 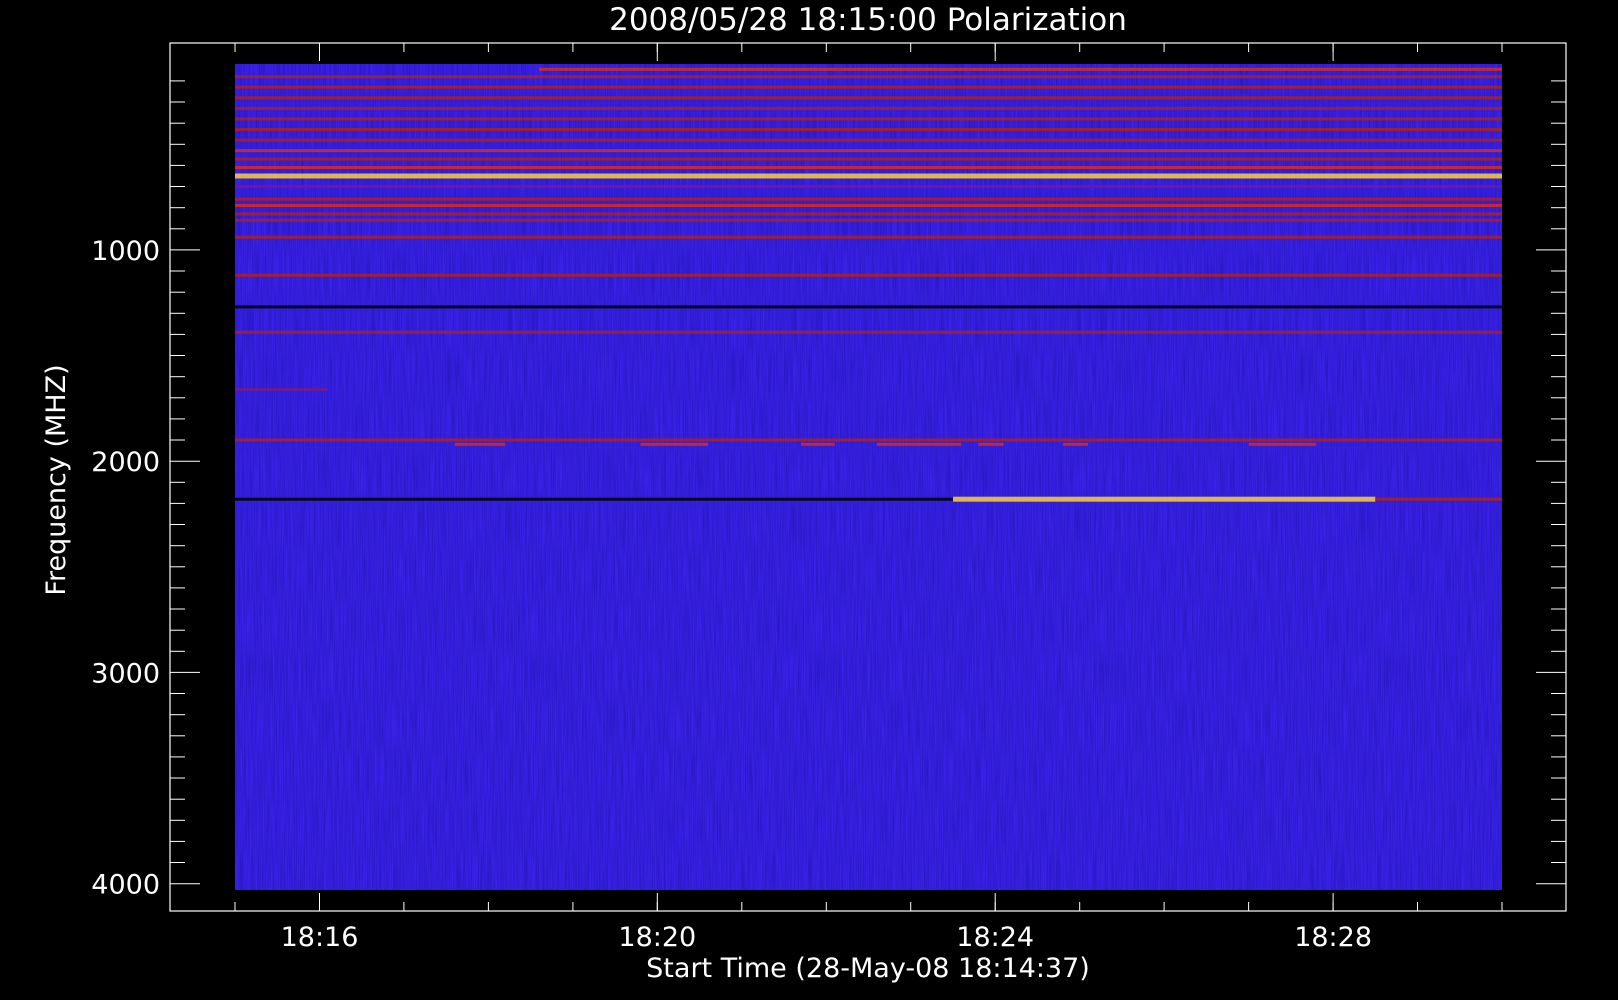 What do you see at coordinates (995, 937) in the screenshot?
I see `x-tick-label: 18:24` at bounding box center [995, 937].